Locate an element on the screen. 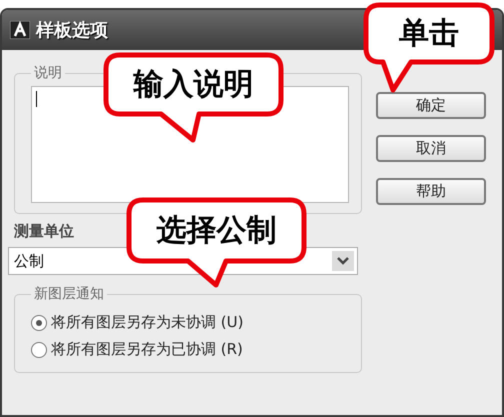 The image size is (504, 417). window-title: 样板选项 is located at coordinates (72, 30).